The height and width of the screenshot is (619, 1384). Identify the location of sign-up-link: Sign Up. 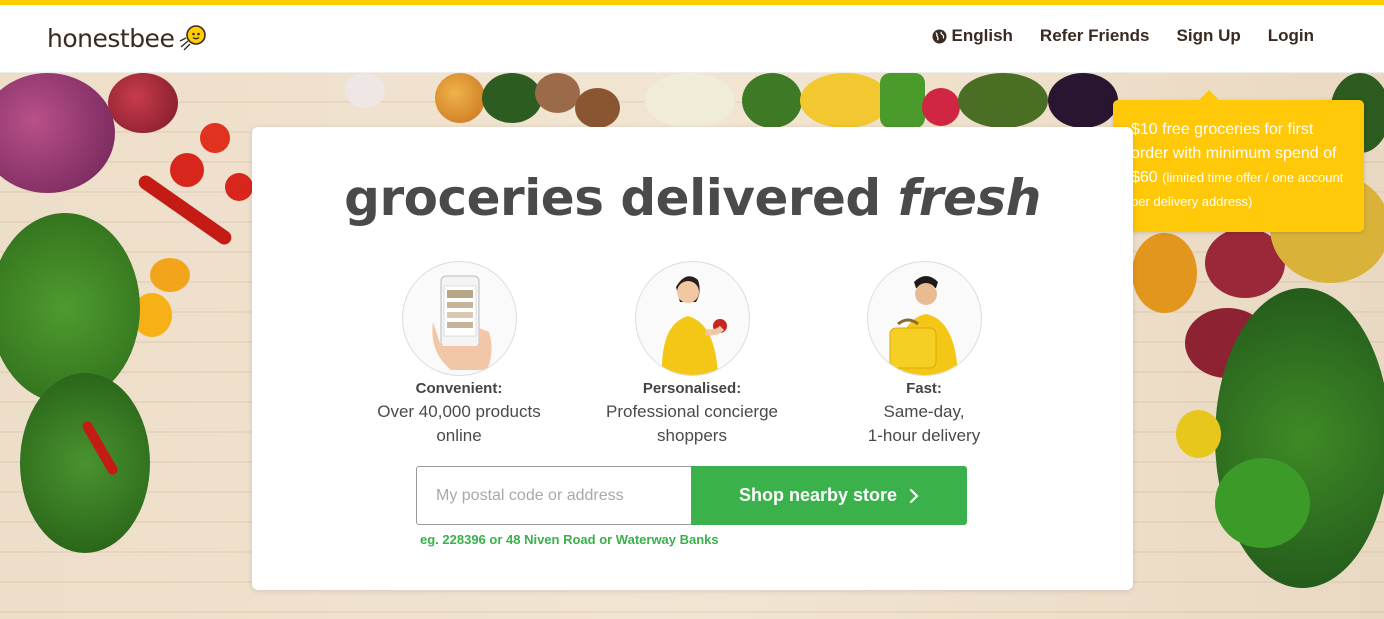
(1209, 36).